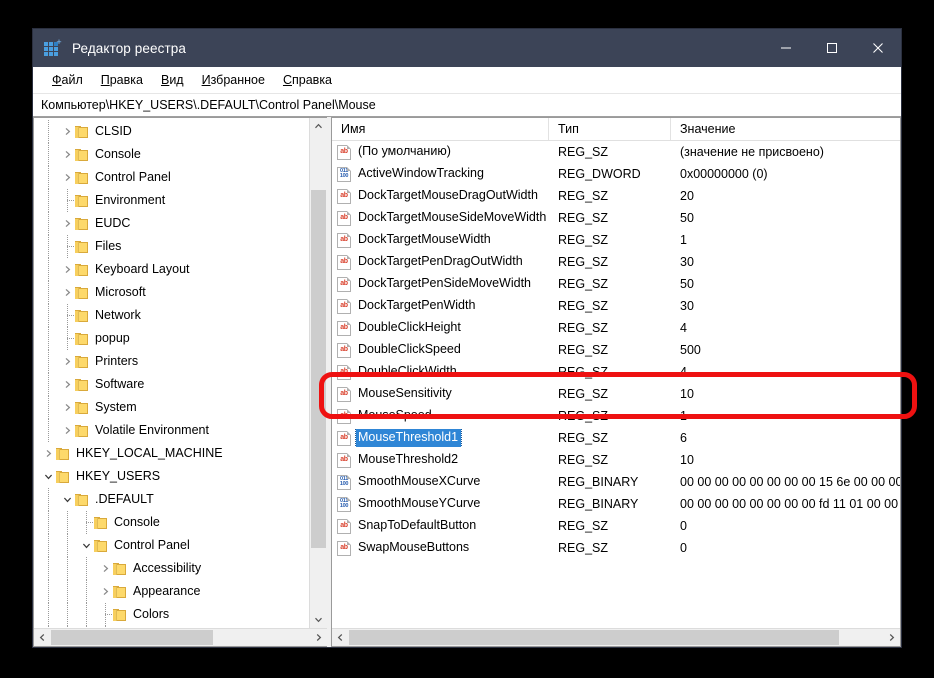 This screenshot has width=934, height=678. What do you see at coordinates (832, 48) in the screenshot?
I see `maximize-button` at bounding box center [832, 48].